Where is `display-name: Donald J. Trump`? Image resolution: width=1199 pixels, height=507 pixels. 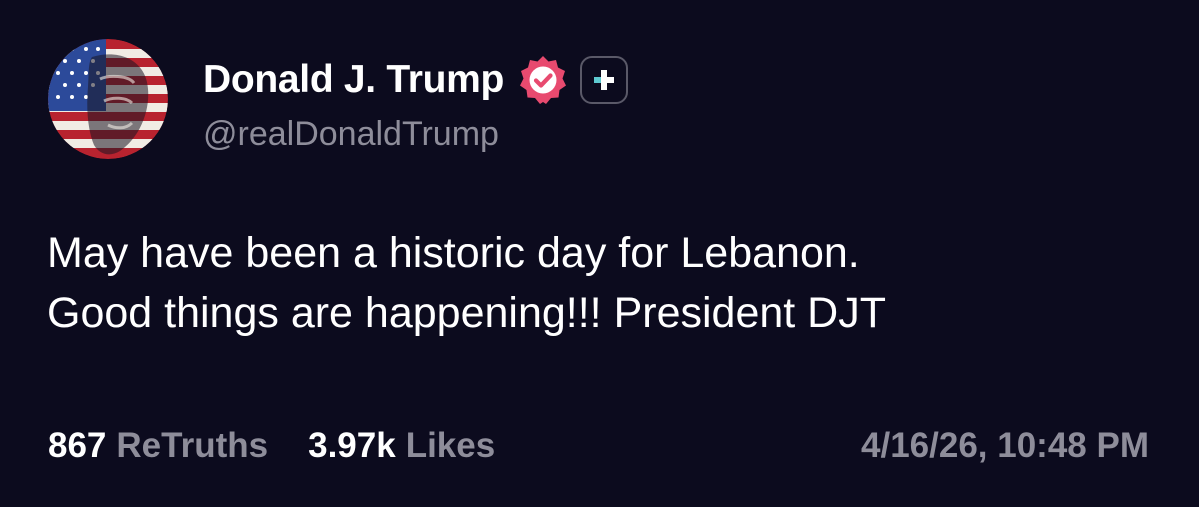
display-name: Donald J. Trump is located at coordinates (353, 80).